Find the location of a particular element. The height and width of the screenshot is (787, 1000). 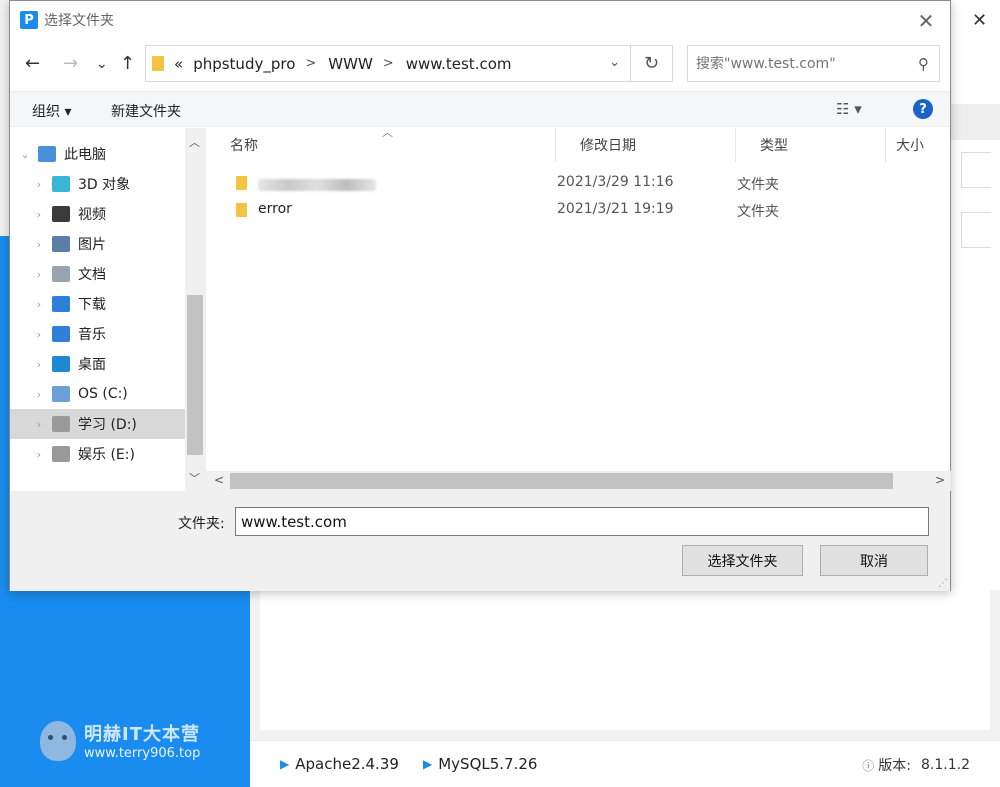

cancel-button: 取消 is located at coordinates (874, 560).